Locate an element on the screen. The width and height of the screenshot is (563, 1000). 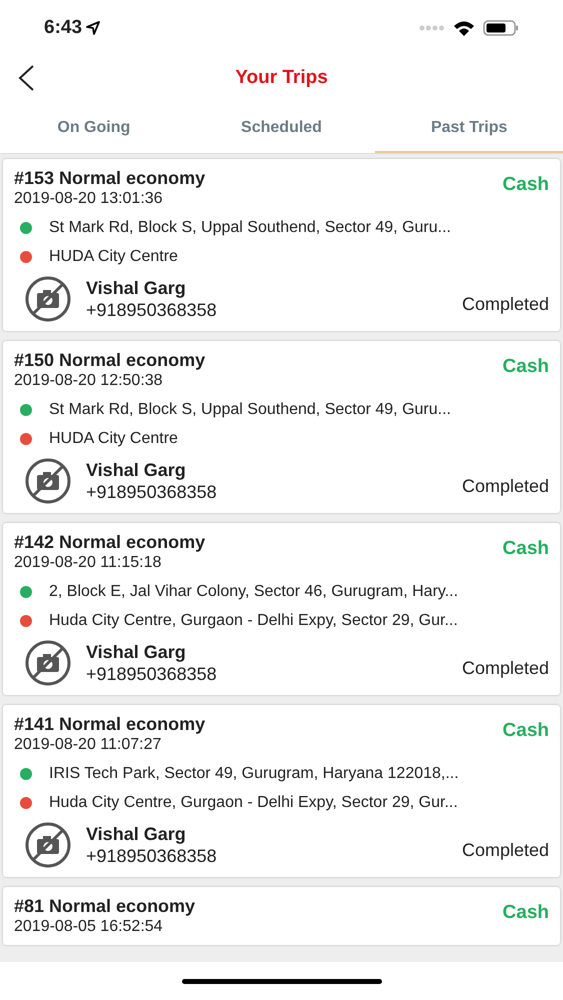
status-time: 6:43 is located at coordinates (63, 28).